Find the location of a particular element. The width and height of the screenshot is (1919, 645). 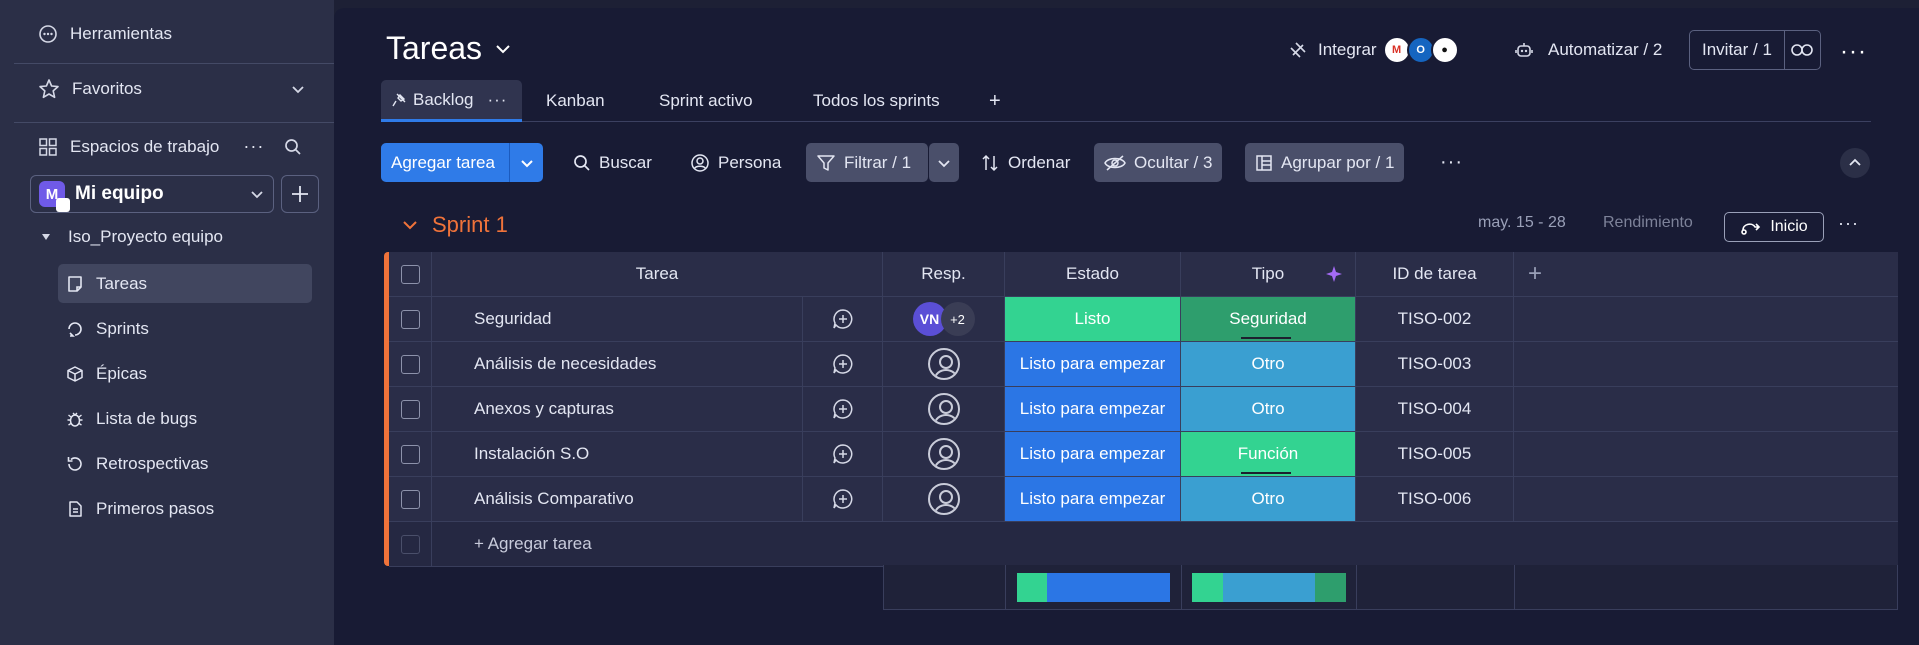

sidebar-item-sprints: Sprints is located at coordinates (185, 328).